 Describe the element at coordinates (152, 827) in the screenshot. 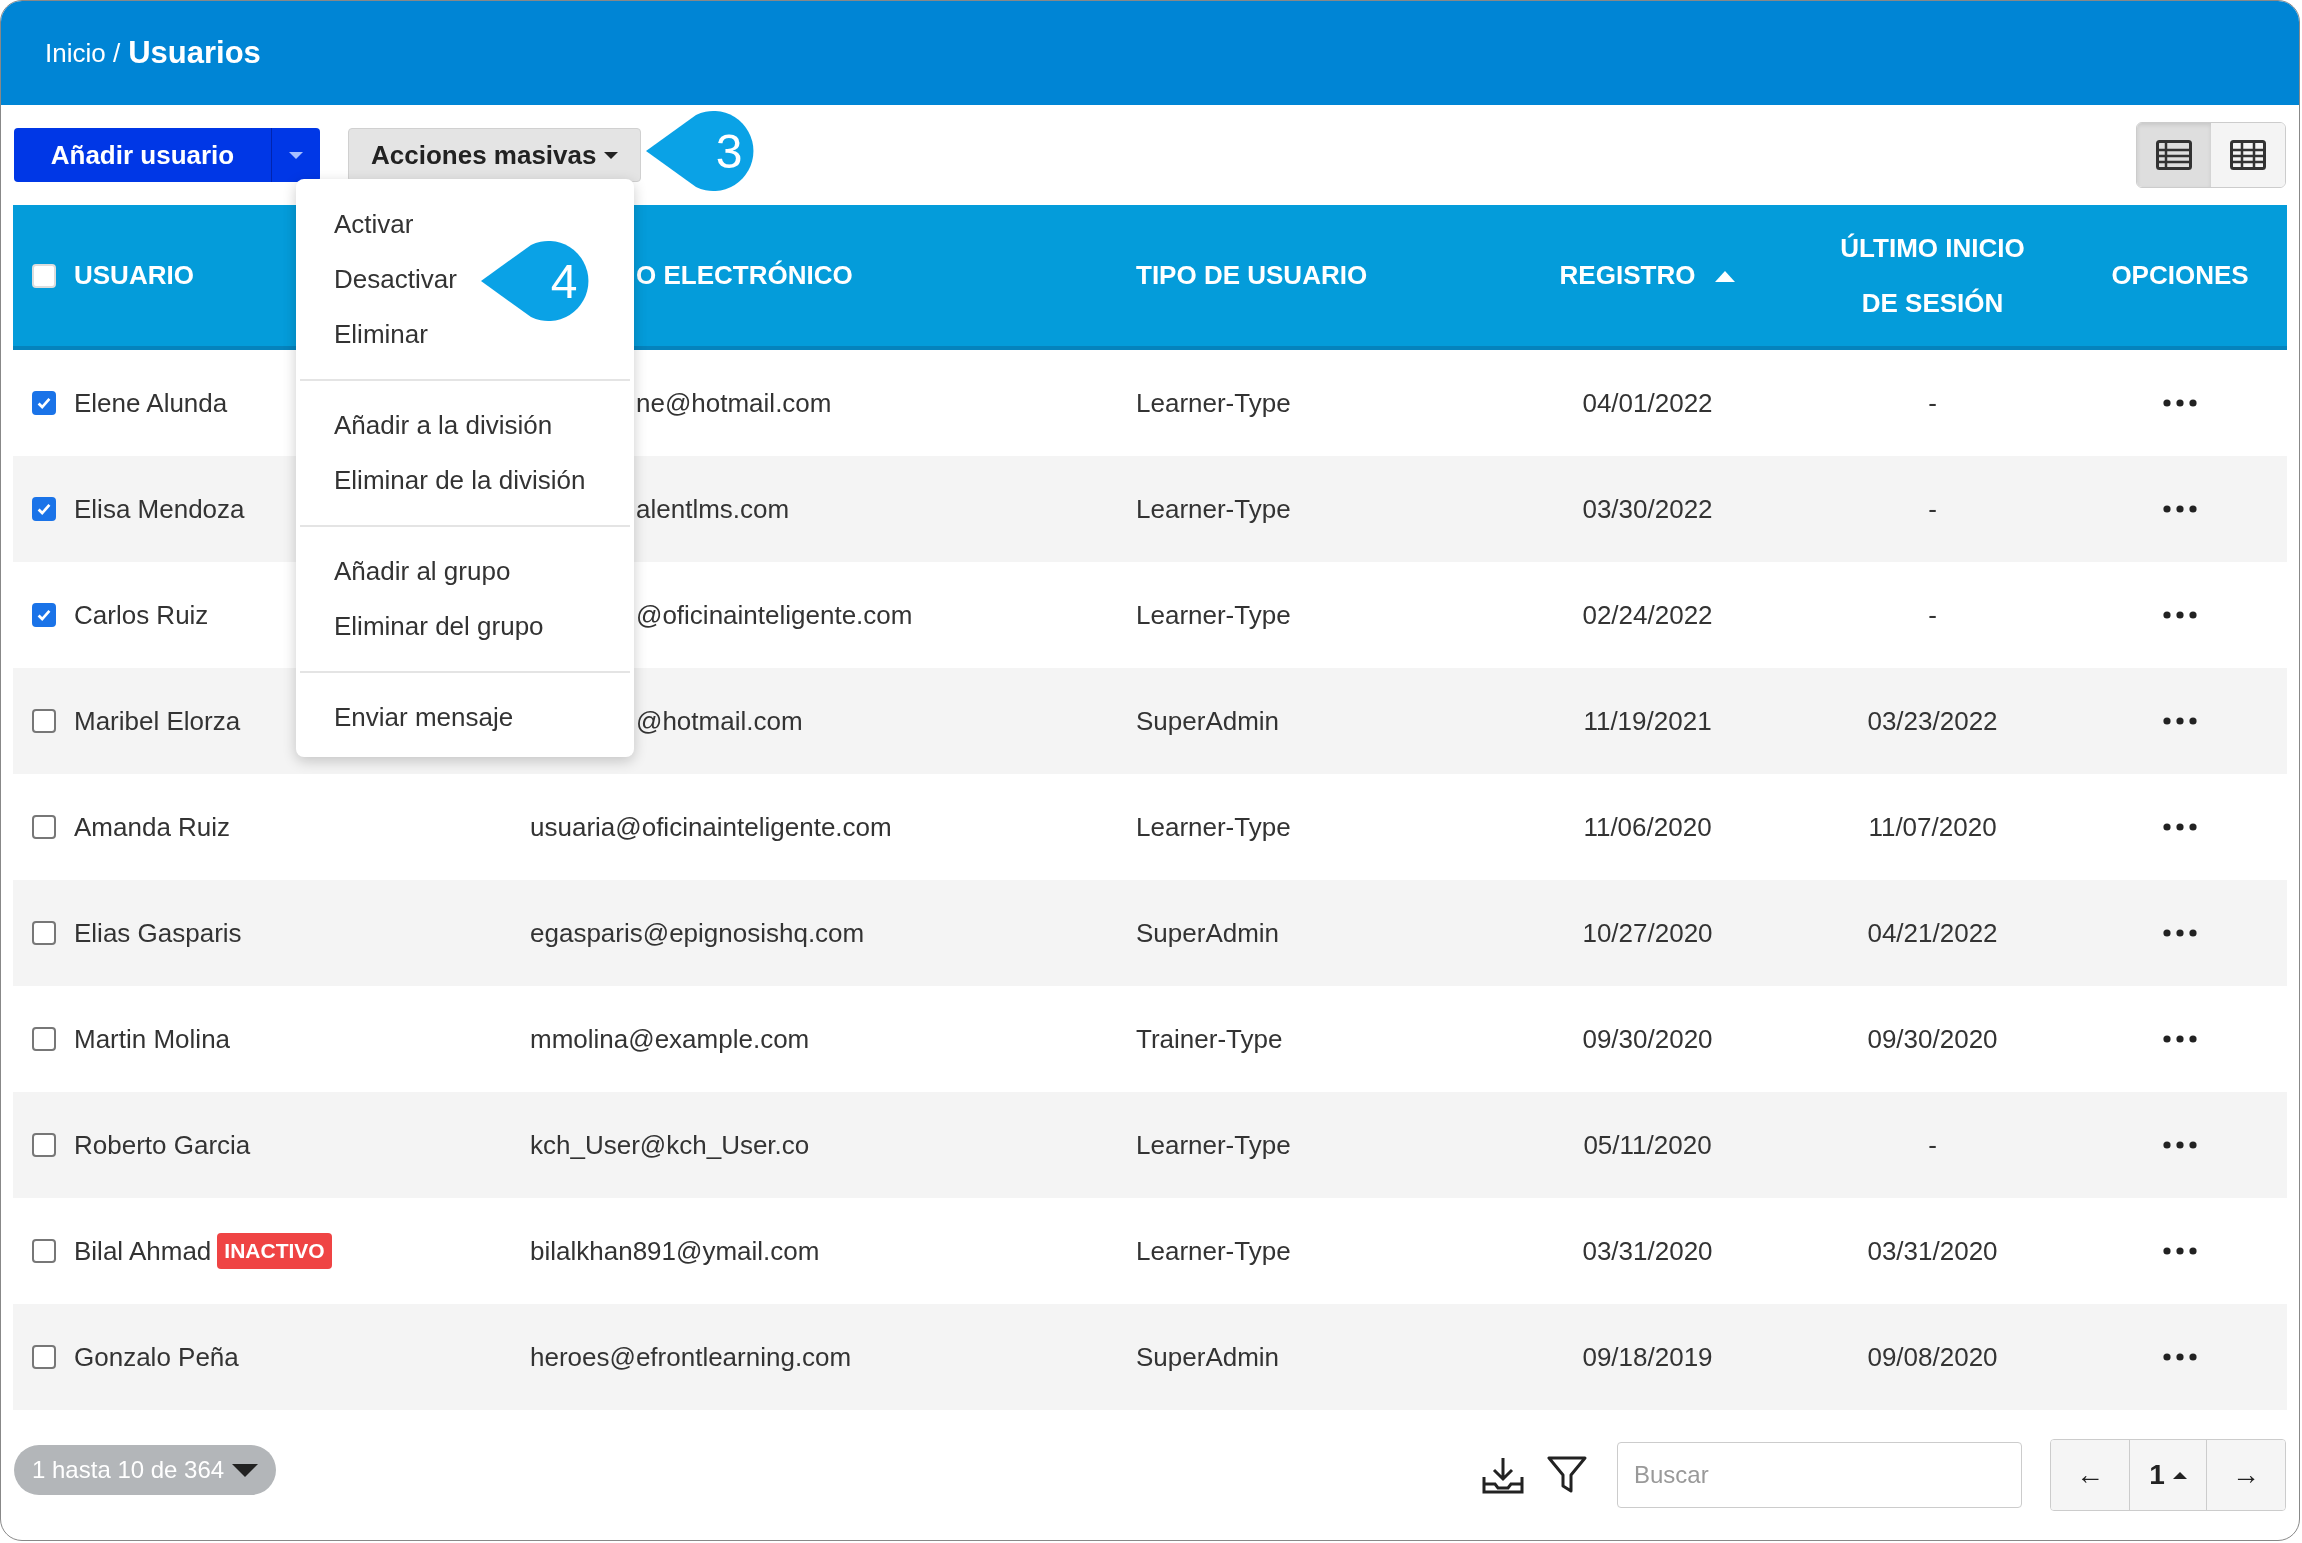

I see `user-name: Amanda Ruiz` at that location.